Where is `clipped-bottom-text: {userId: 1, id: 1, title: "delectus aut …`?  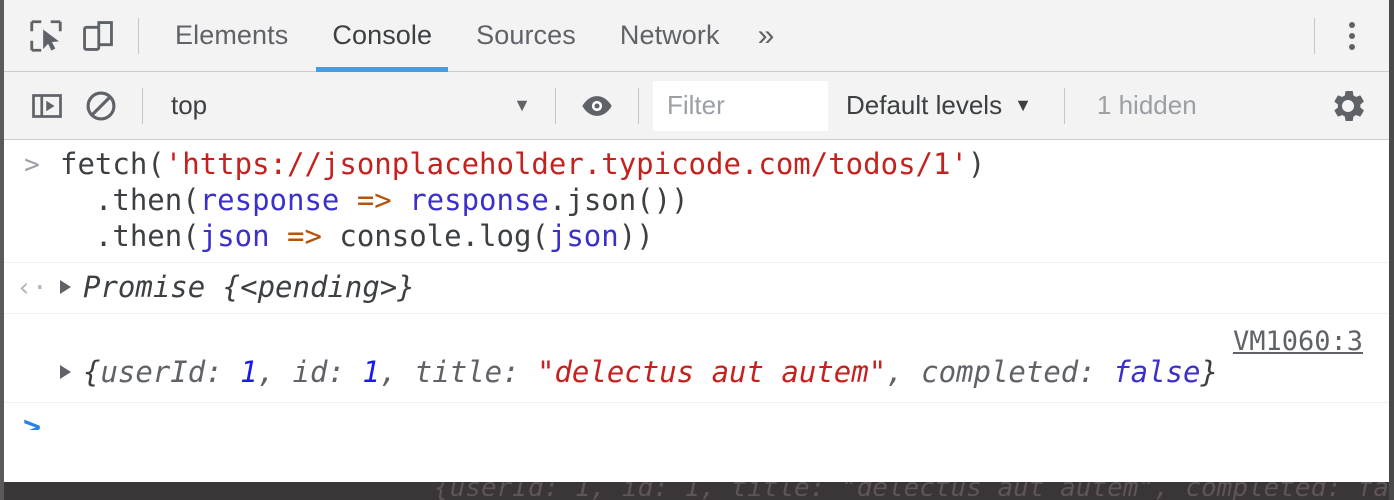
clipped-bottom-text: {userId: 1, id: 1, title: "delectus aut … is located at coordinates (911, 491).